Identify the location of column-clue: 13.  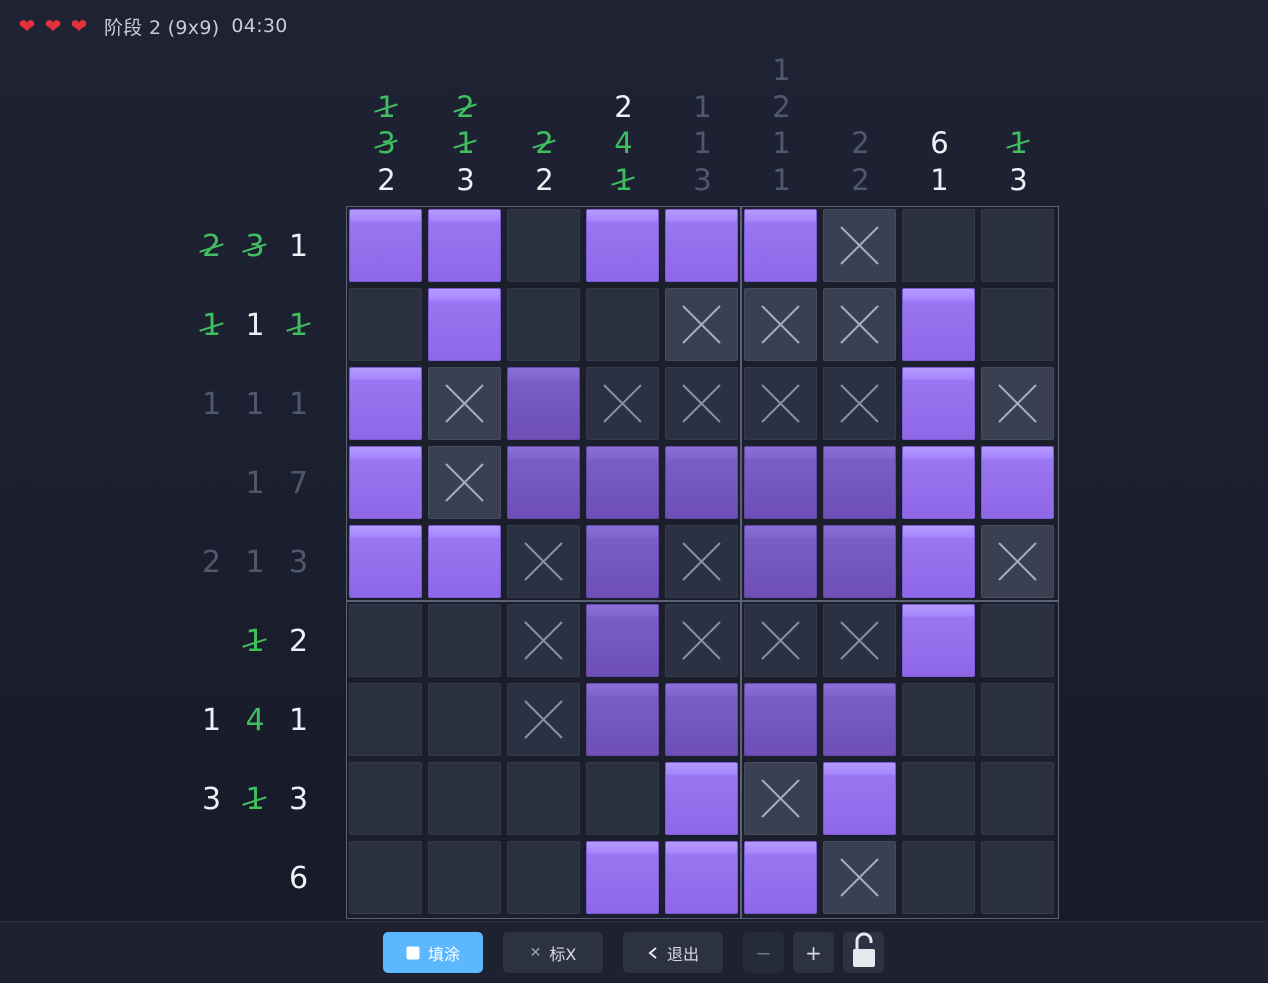
(1018, 128).